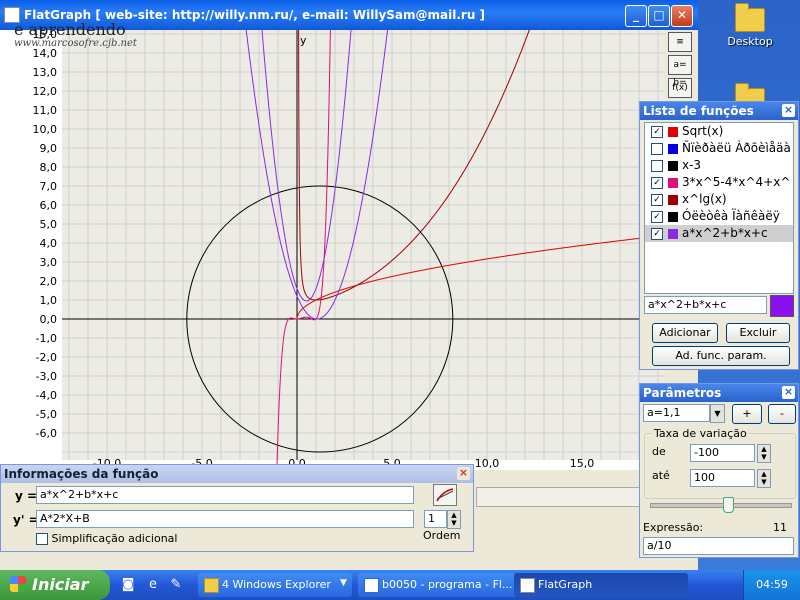 The width and height of the screenshot is (800, 600). Describe the element at coordinates (750, 25) in the screenshot. I see `desktop-icon: Desktop` at that location.